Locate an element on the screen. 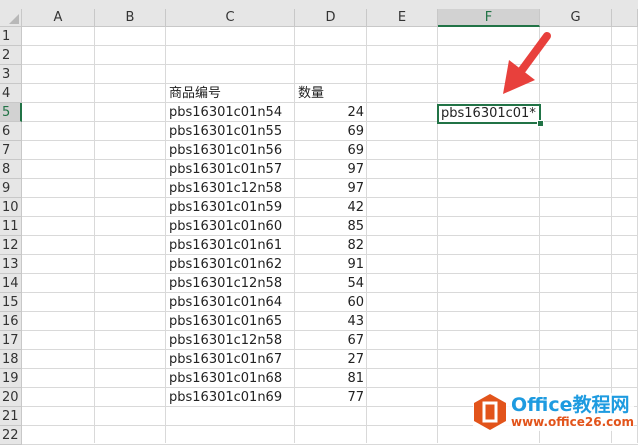 This screenshot has height=445, width=638. row-header-3: 3 is located at coordinates (11, 74).